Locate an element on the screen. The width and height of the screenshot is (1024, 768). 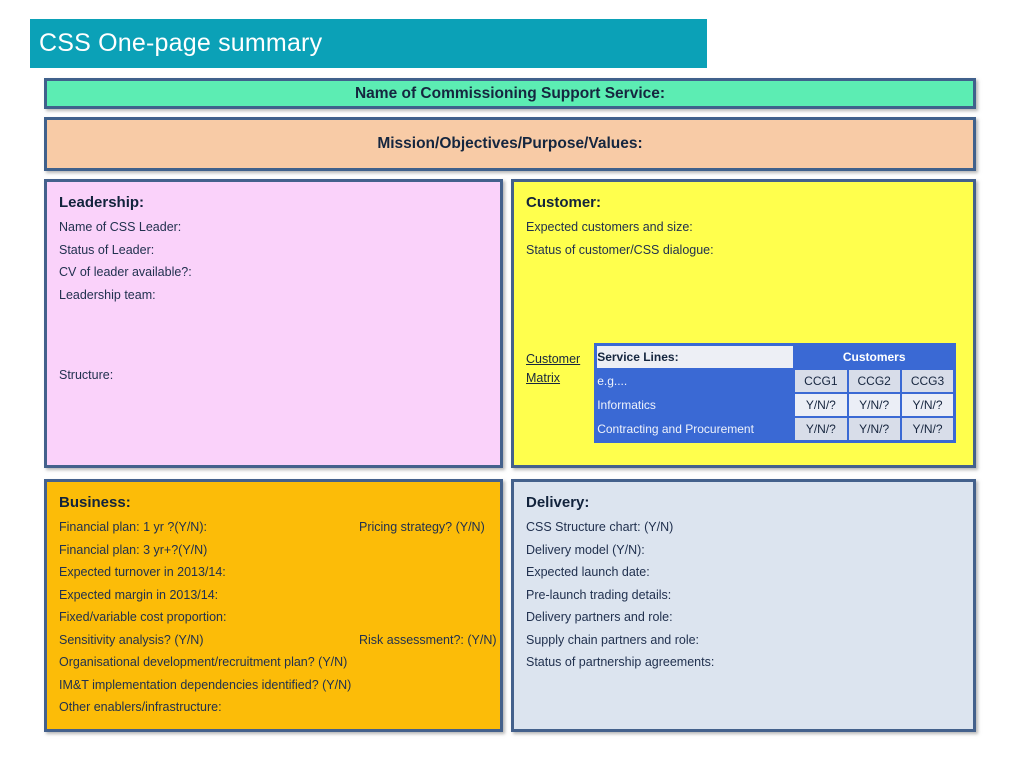
business-field: Financial plan: 3 yr+?(Y/N) is located at coordinates (133, 549).